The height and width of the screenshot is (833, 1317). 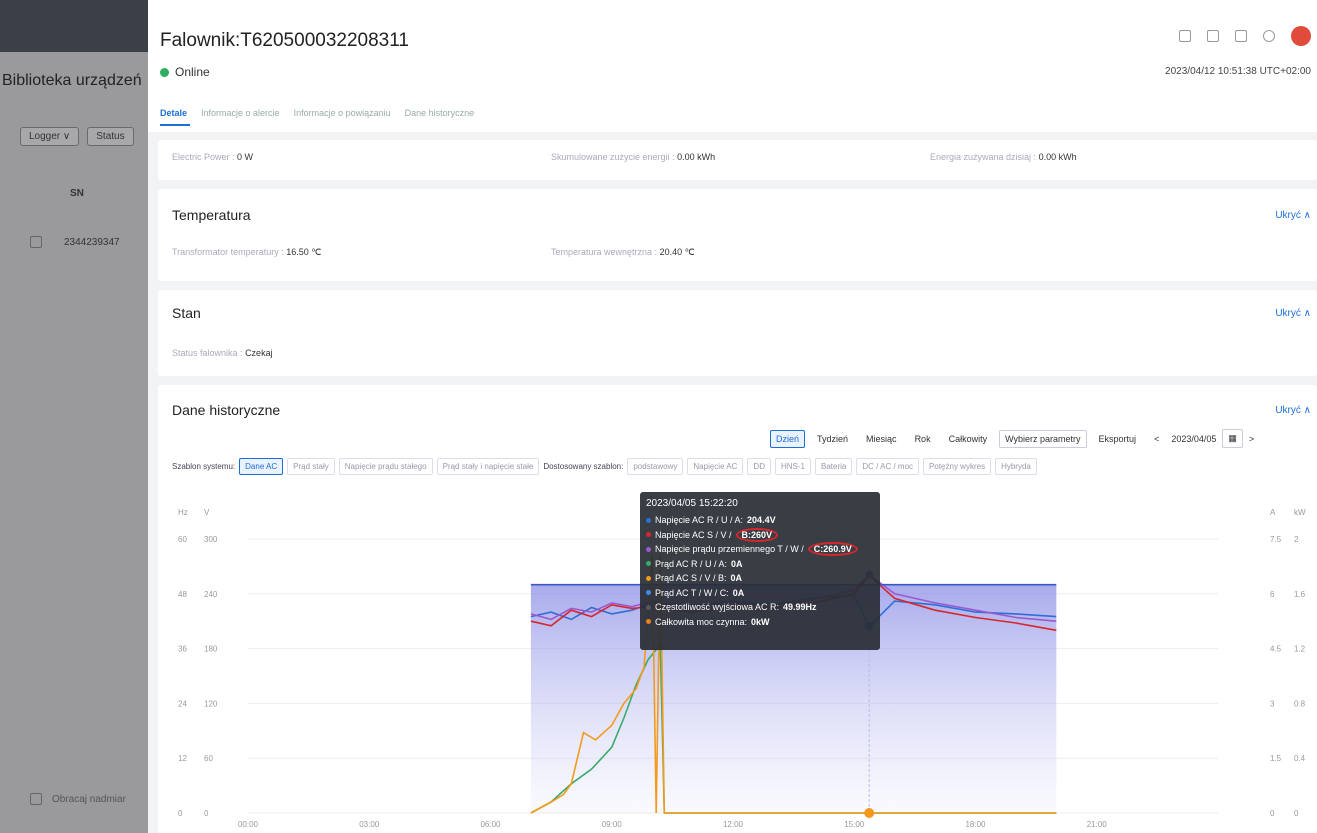 I want to click on select-params-button: Wybierz parametry, so click(x=1043, y=438).